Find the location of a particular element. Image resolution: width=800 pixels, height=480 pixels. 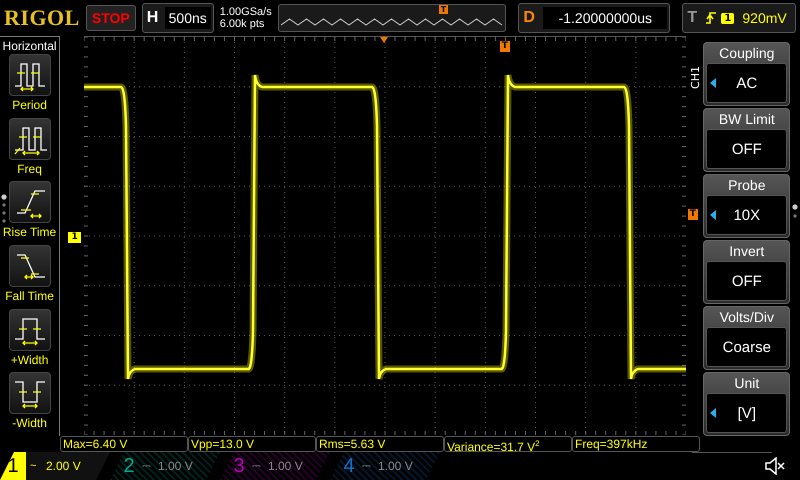

channel-menu-item: Coupling AC is located at coordinates (746, 74).